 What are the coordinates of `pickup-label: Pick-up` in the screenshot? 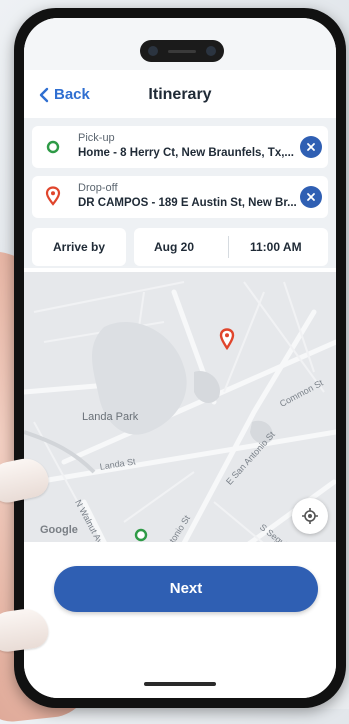 It's located at (96, 138).